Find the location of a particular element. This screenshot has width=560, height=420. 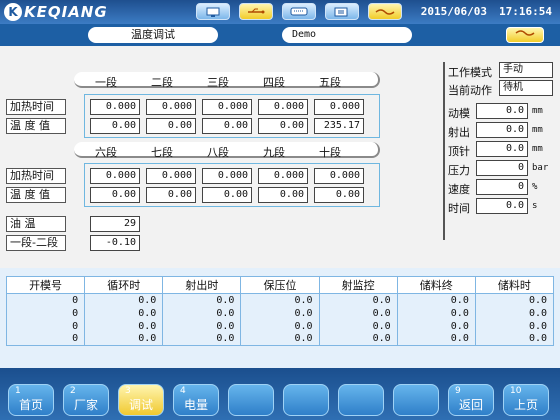

nav-manufacturer-button: 2 厂家 is located at coordinates (86, 400).